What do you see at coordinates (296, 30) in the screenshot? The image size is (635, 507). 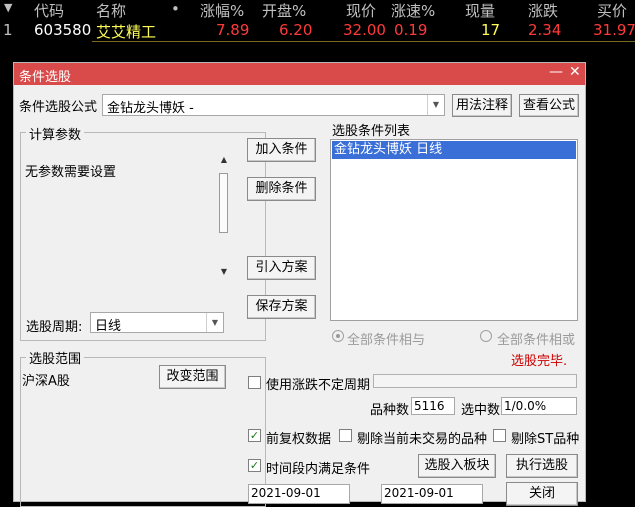 I see `row-open-pct: 6.20` at bounding box center [296, 30].